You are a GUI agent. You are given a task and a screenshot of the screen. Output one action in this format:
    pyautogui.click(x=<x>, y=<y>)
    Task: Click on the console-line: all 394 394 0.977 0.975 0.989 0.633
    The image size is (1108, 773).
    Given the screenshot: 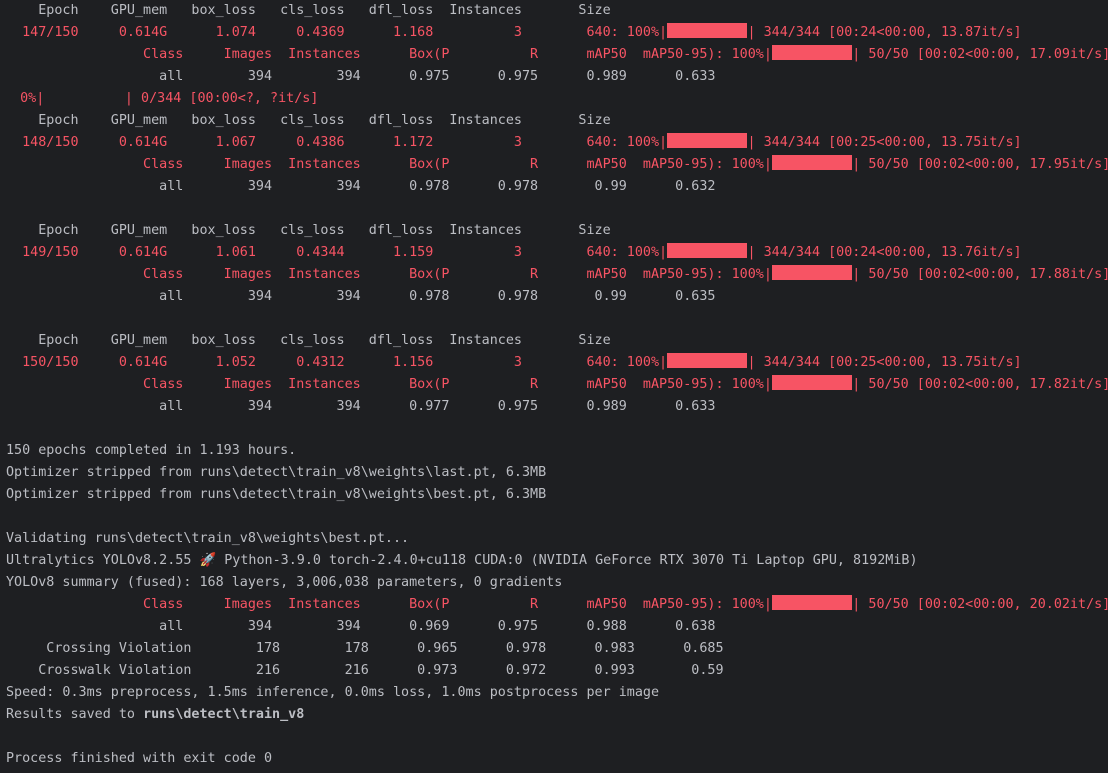 What is the action you would take?
    pyautogui.click(x=557, y=407)
    